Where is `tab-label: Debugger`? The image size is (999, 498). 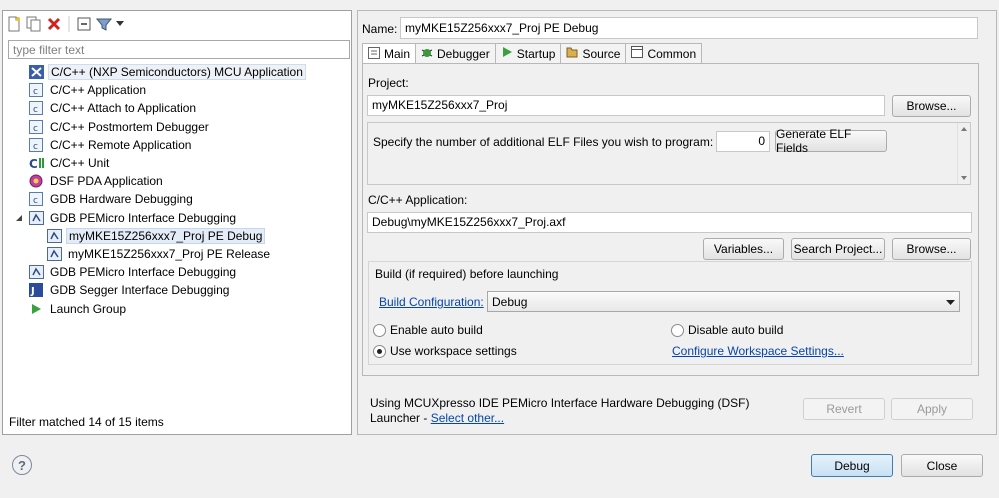
tab-label: Debugger is located at coordinates (463, 53).